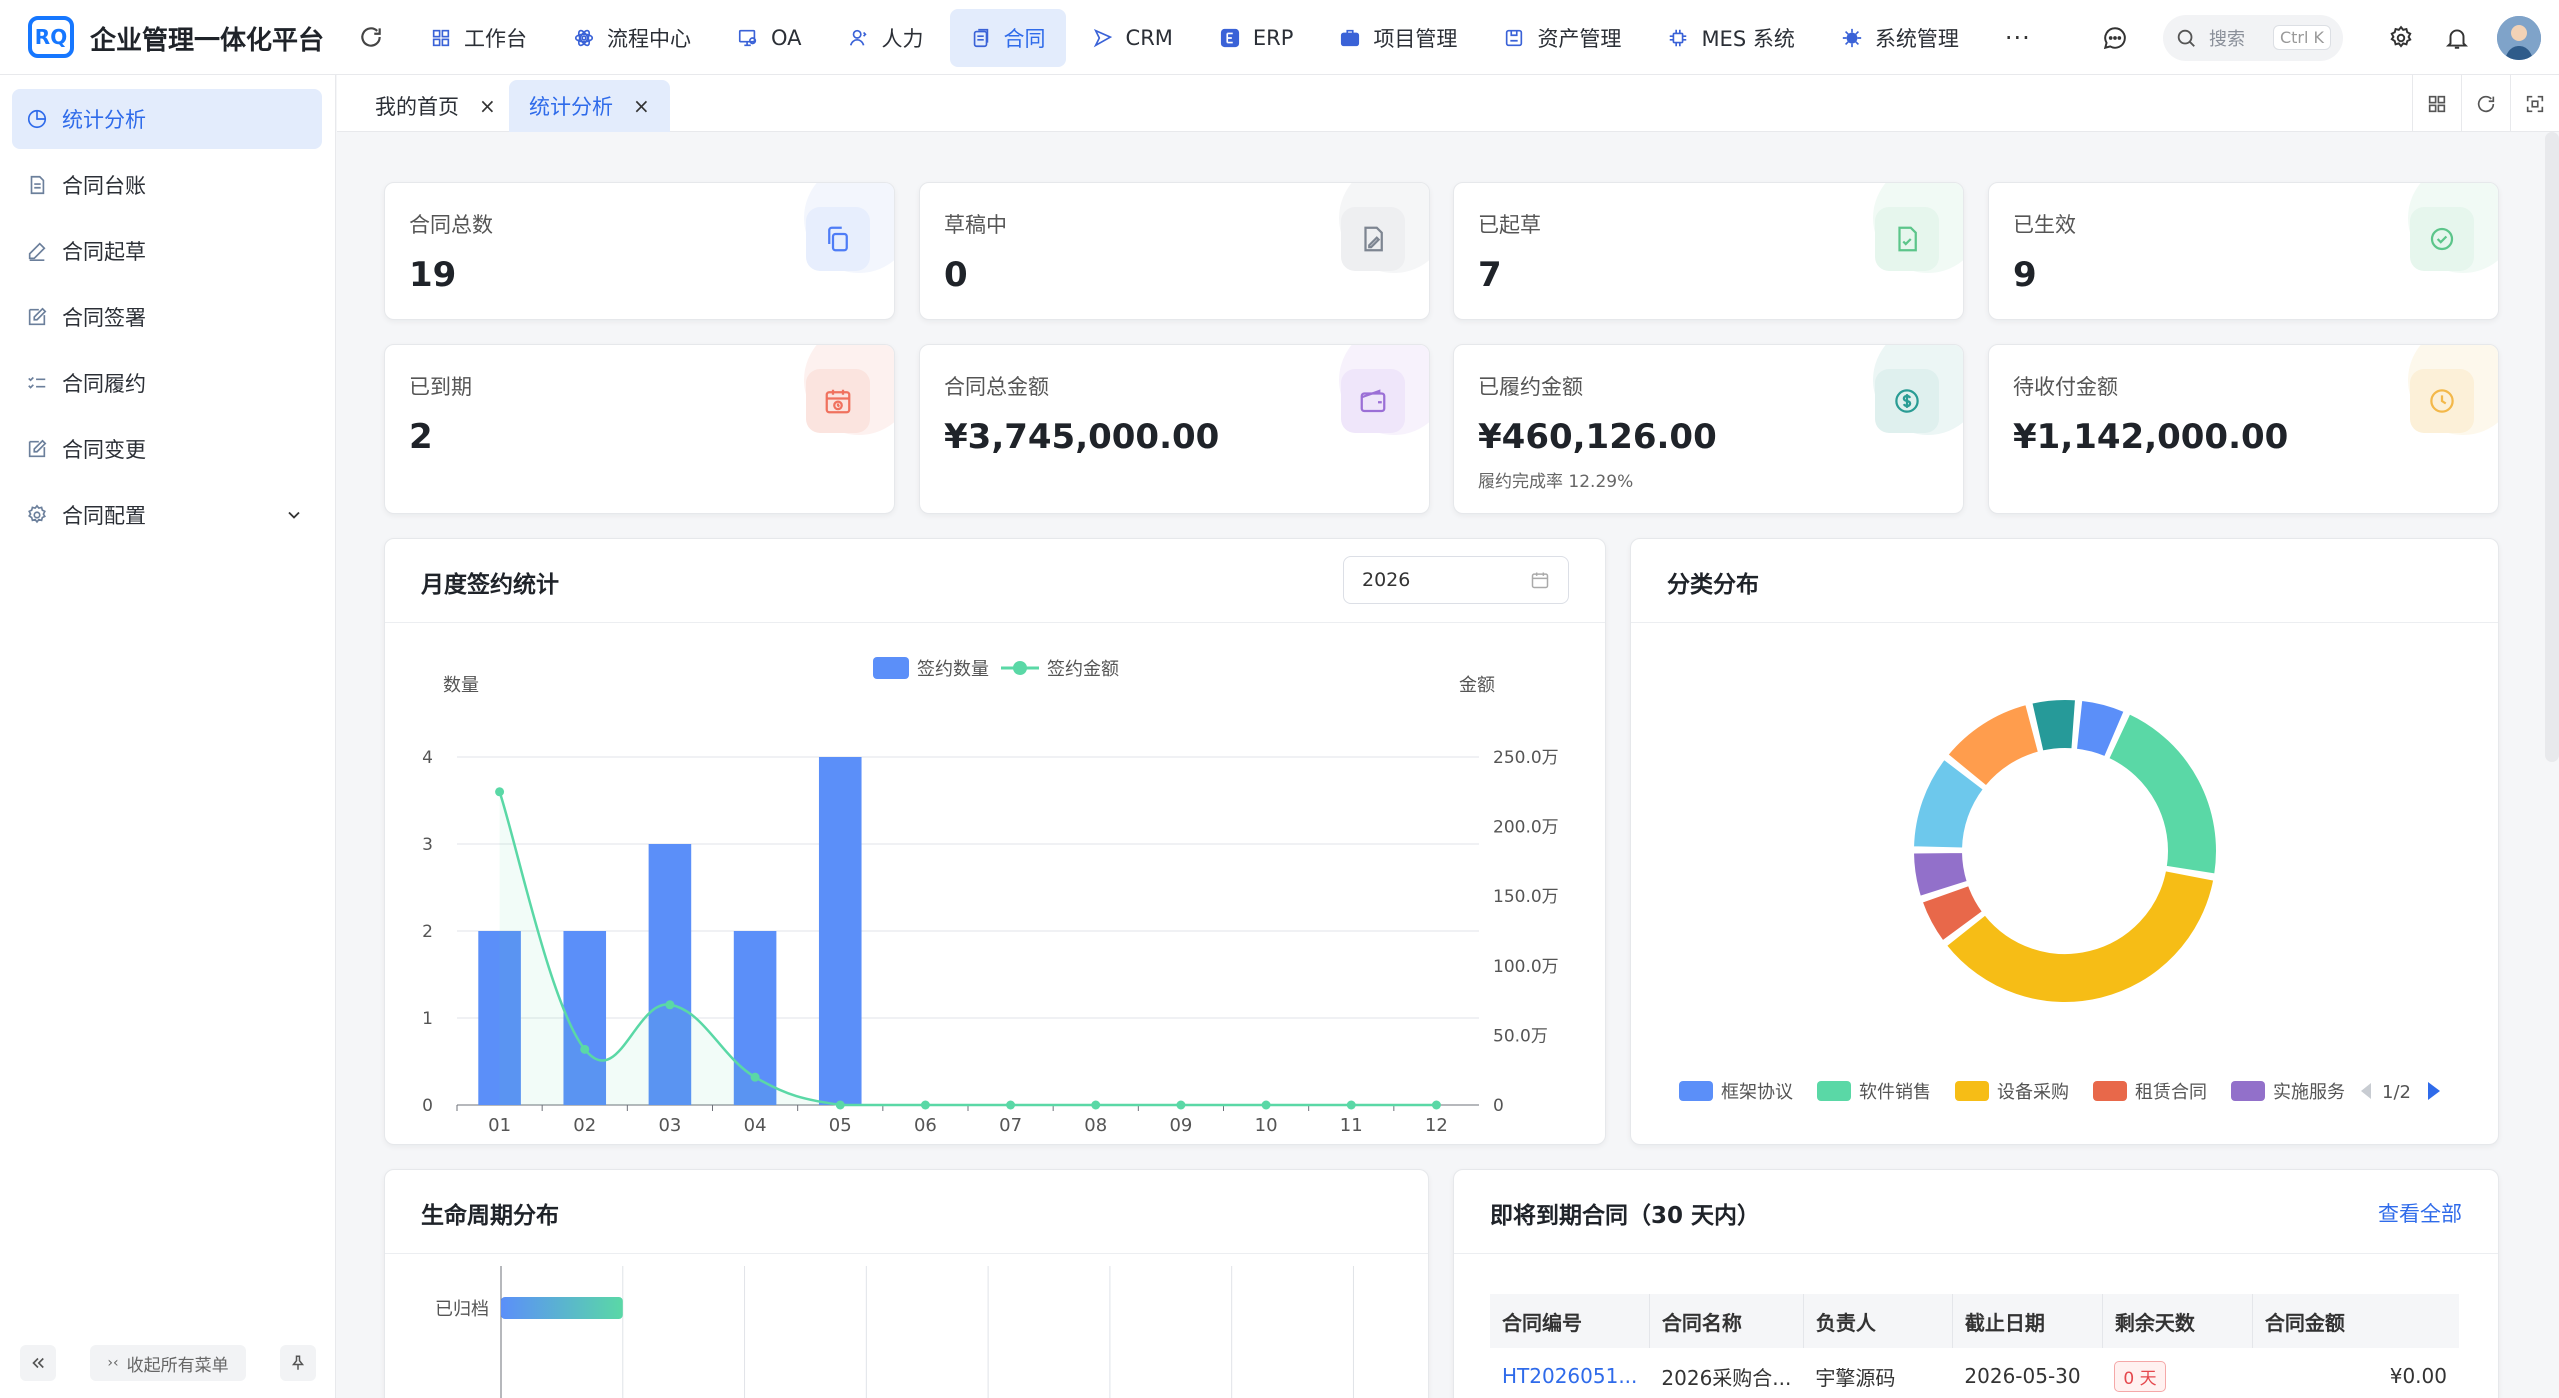  What do you see at coordinates (1726, 1321) in the screenshot?
I see `column-header: 合同名称` at bounding box center [1726, 1321].